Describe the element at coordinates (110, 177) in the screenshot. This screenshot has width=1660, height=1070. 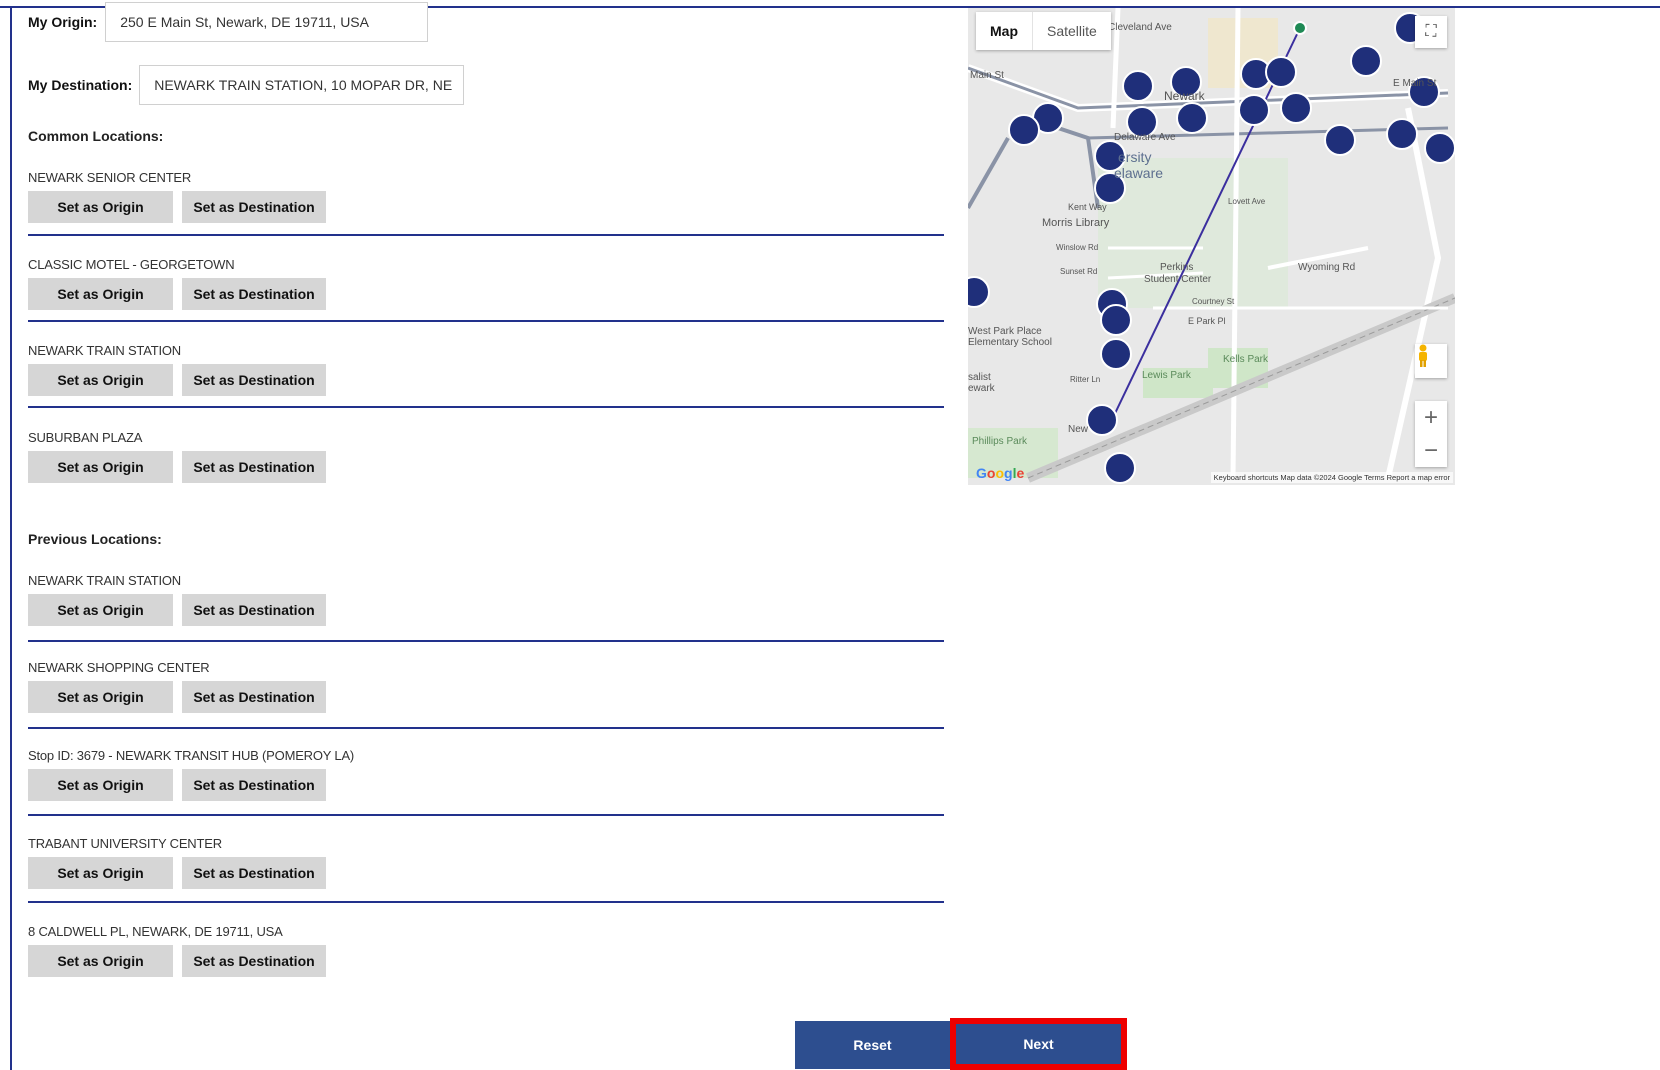
I see `location-name: NEWARK SENIOR CENTER` at that location.